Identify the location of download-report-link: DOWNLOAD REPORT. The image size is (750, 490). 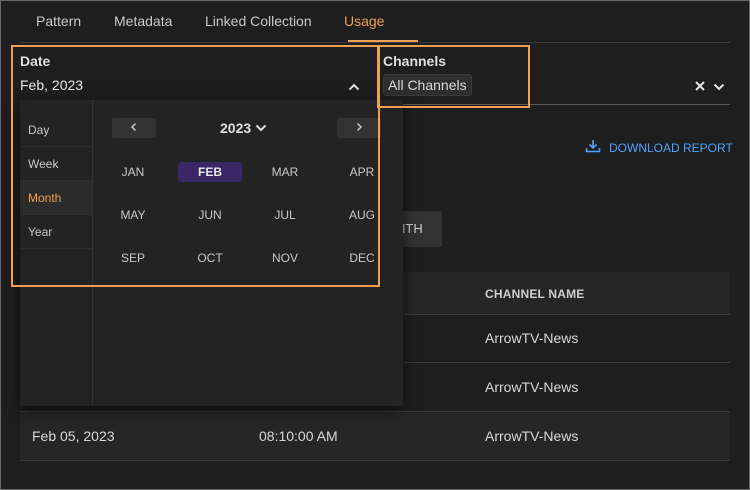
(659, 147).